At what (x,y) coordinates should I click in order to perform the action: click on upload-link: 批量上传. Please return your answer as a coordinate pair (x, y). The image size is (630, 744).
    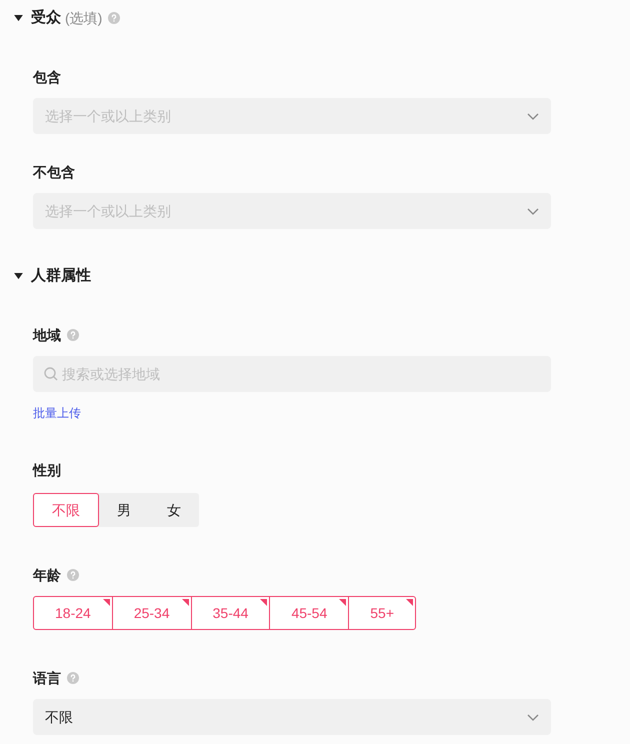
    Looking at the image, I should click on (57, 413).